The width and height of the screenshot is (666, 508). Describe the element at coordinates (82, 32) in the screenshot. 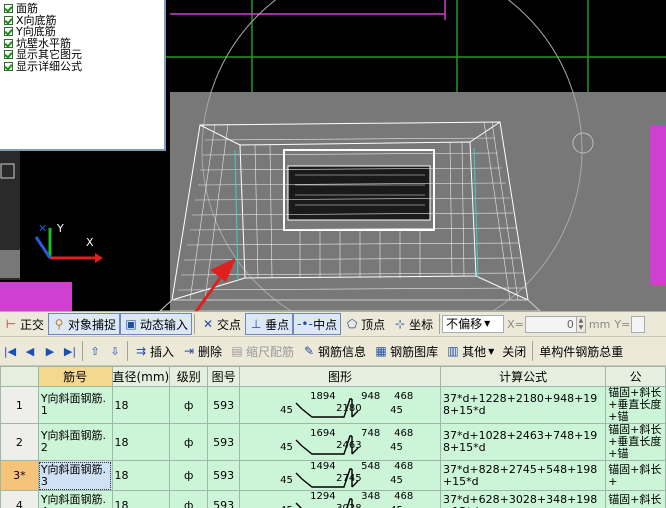

I see `layer-item-y-bottom-rebar: Y向底筋` at that location.